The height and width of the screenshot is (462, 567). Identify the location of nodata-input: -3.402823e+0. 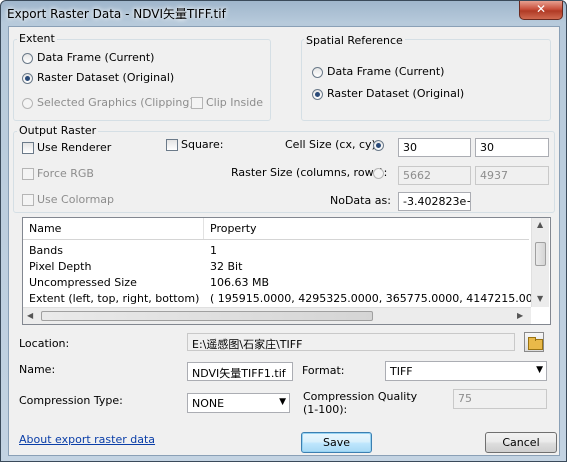
(434, 201).